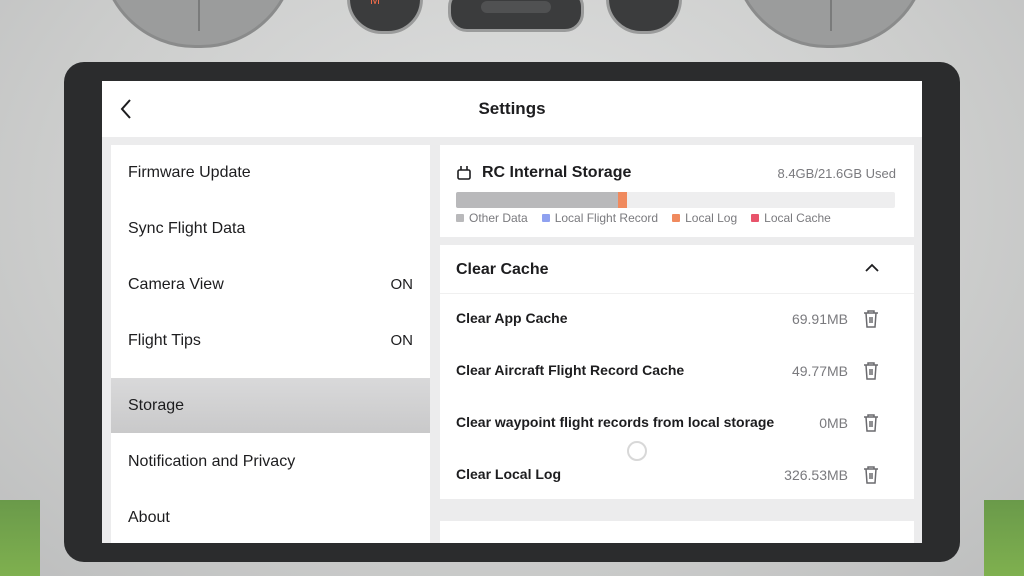 This screenshot has height=576, width=1024. I want to click on cache-row-size: 49.77MB, so click(819, 371).